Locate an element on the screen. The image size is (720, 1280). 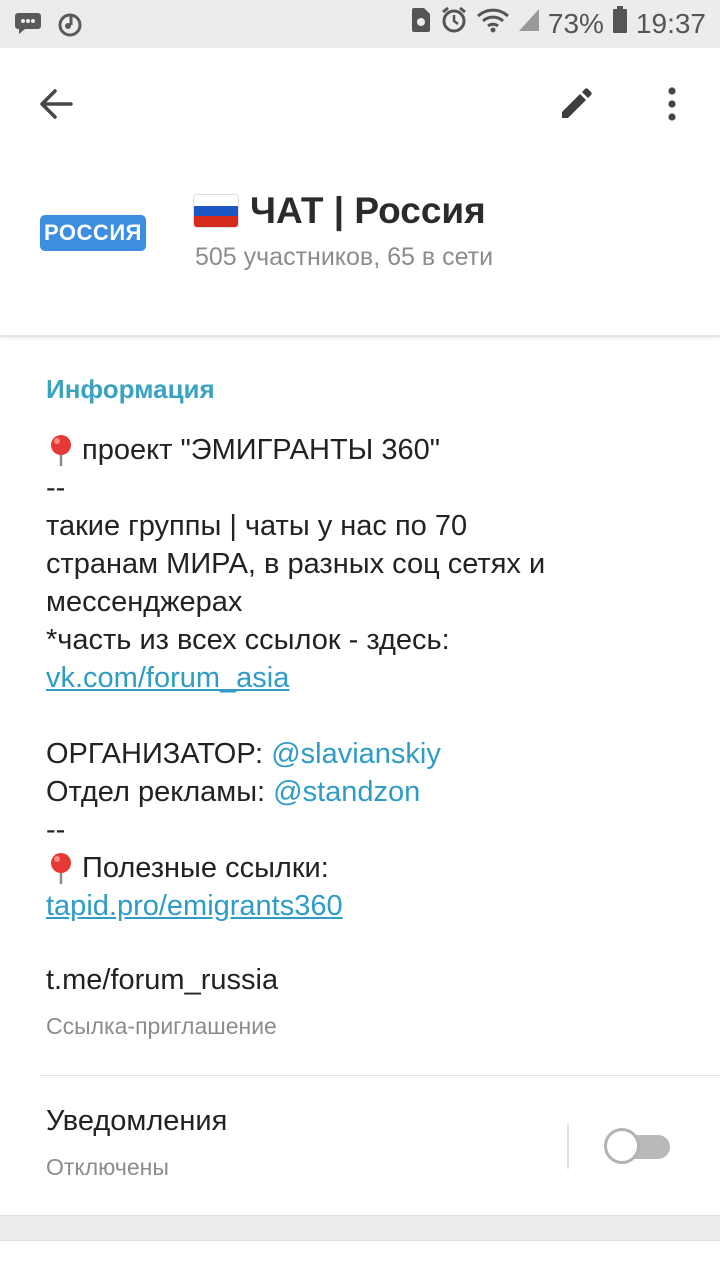
toolbar is located at coordinates (360, 104).